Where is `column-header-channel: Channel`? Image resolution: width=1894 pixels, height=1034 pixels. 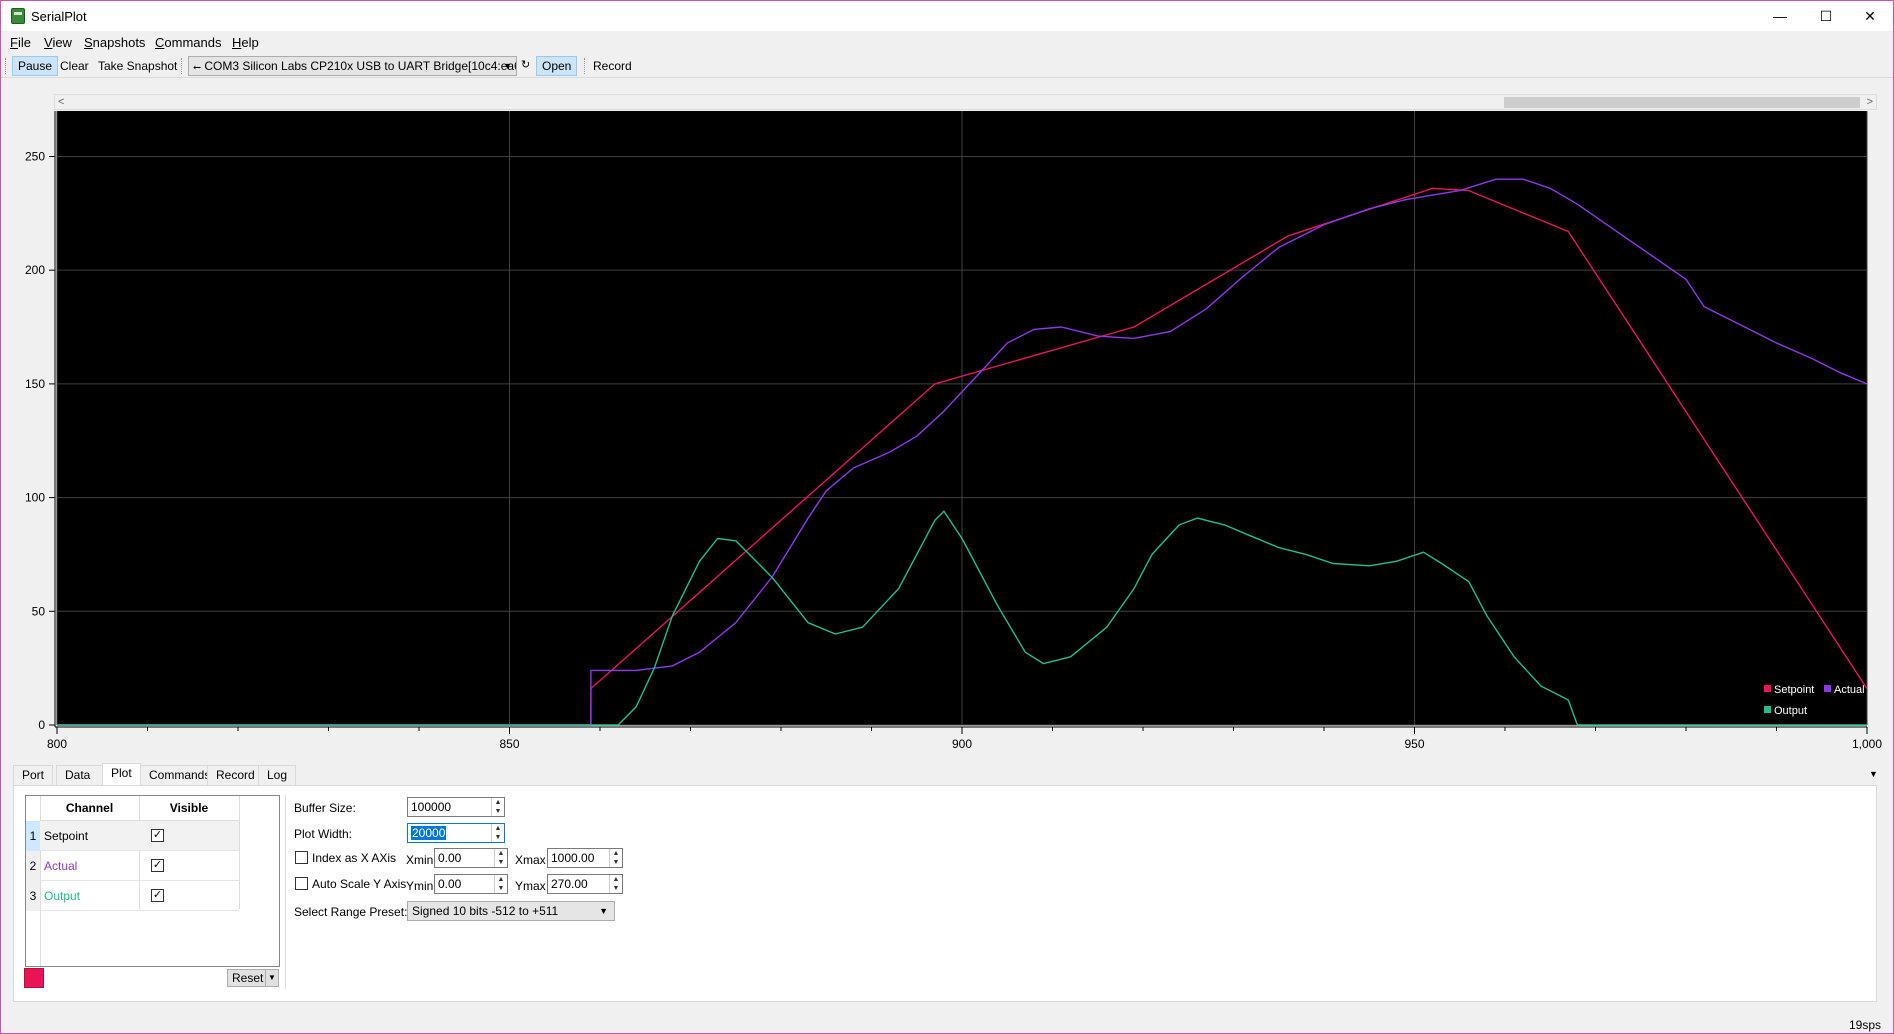
column-header-channel: Channel is located at coordinates (89, 808).